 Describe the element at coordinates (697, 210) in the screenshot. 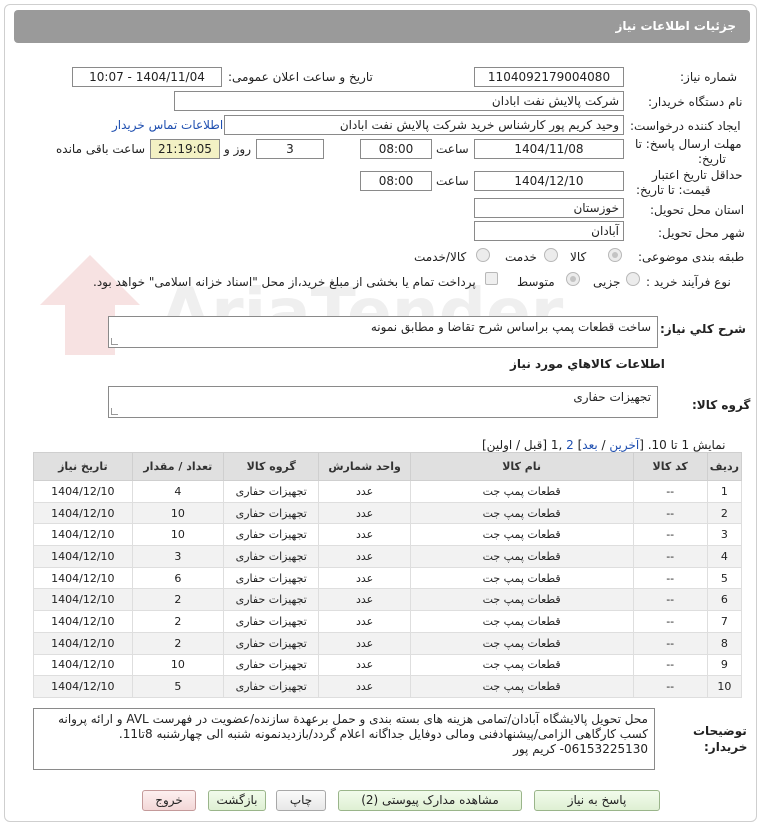

I see `province-label: استان محل تحویل:` at that location.